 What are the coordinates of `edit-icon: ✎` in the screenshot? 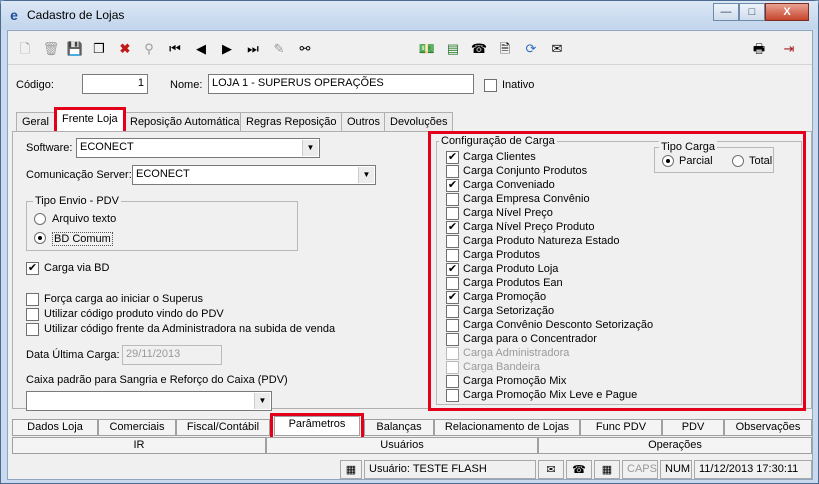 It's located at (279, 49).